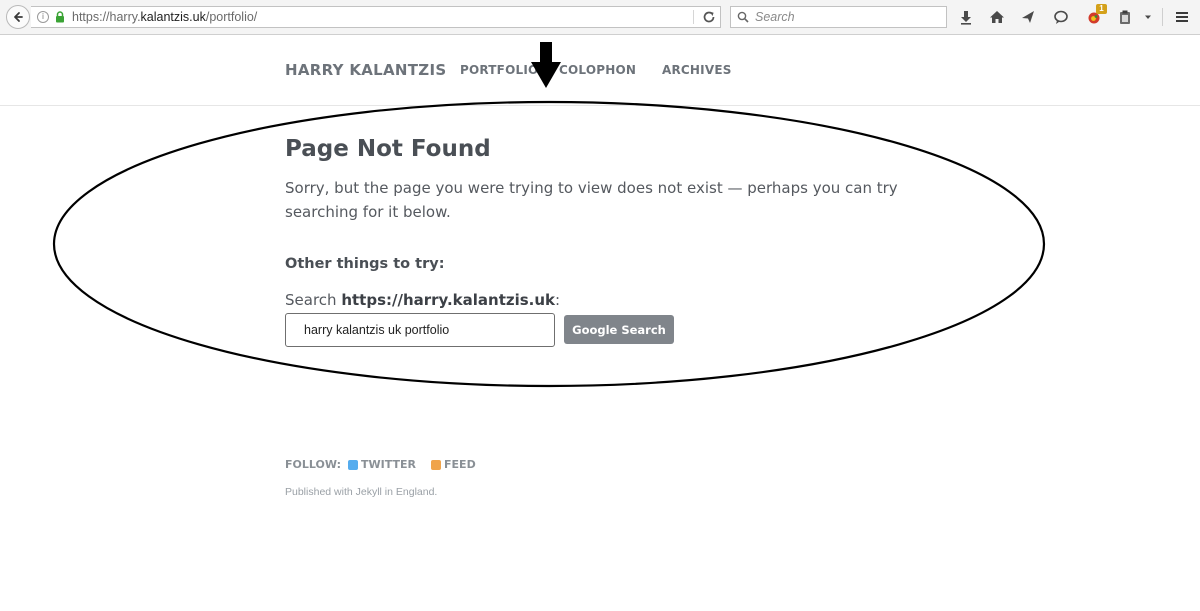 The width and height of the screenshot is (1200, 611). I want to click on follow-links: FOLLOW: TWITTER FEED, so click(380, 464).